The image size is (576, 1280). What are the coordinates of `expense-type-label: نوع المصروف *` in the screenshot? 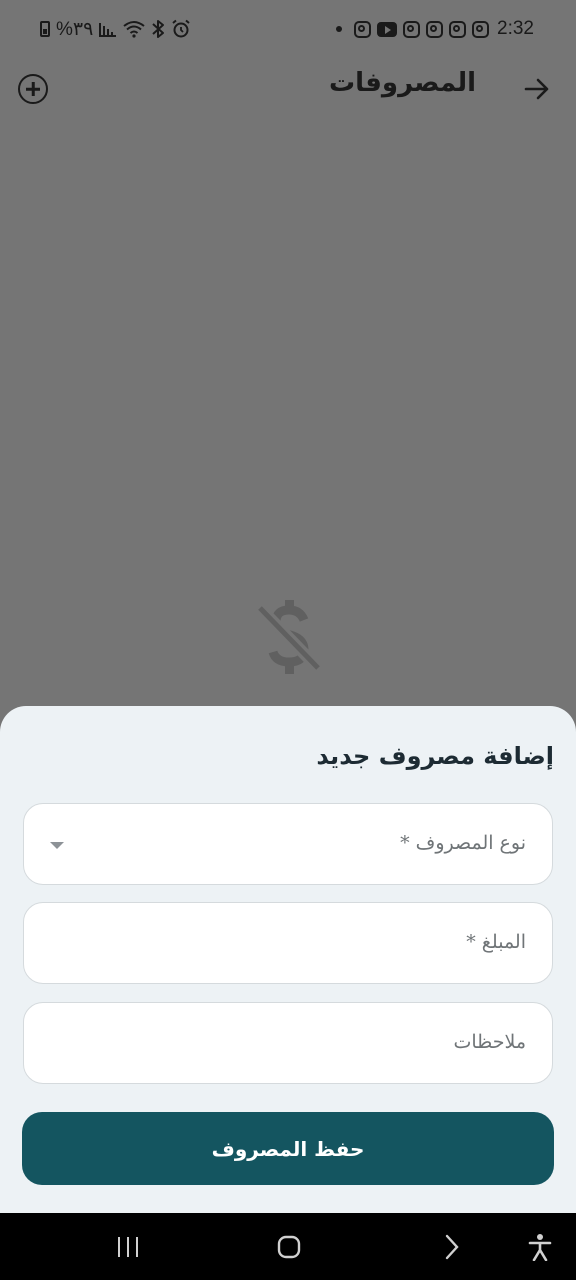 It's located at (463, 843).